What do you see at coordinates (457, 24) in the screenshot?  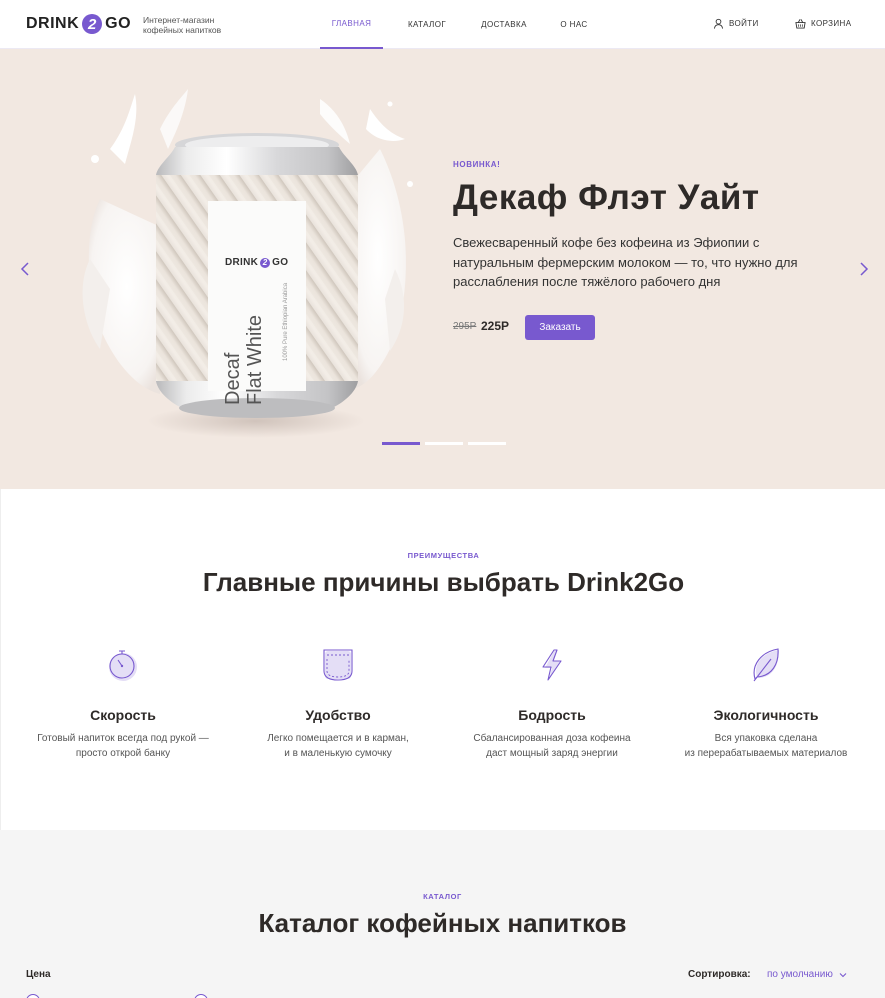 I see `main-nav: ГЛАВНАЯ КАТАЛОГ ДОСТАВКА О НАС` at bounding box center [457, 24].